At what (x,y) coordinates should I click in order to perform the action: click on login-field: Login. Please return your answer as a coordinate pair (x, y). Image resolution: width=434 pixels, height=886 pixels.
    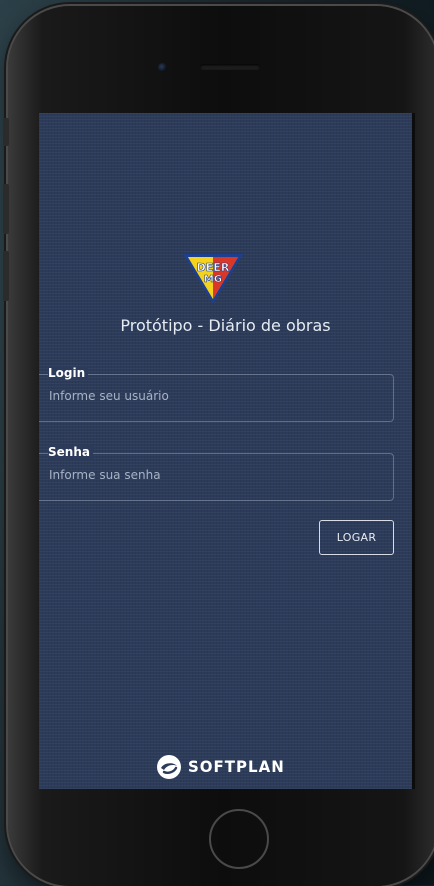
    Looking at the image, I should click on (216, 394).